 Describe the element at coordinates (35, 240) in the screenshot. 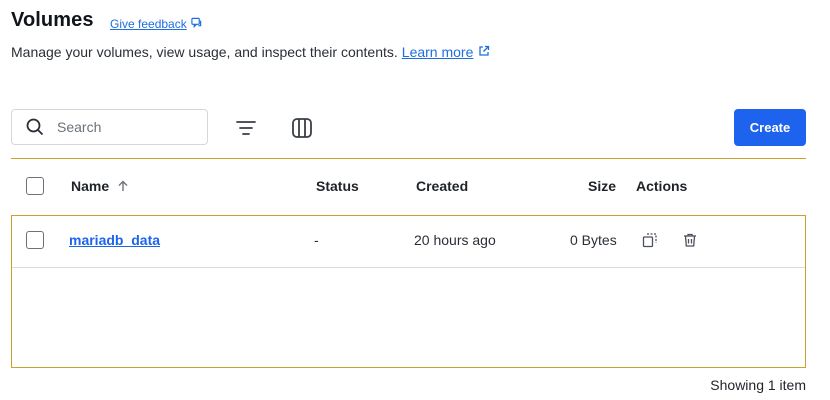

I see `row-checkbox` at that location.